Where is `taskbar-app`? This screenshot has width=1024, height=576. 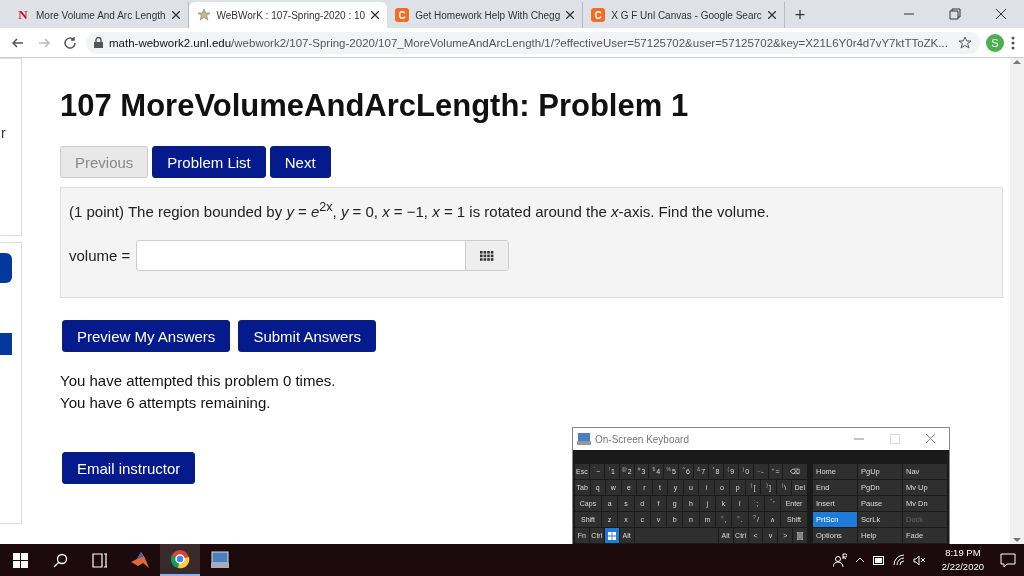 taskbar-app is located at coordinates (180, 560).